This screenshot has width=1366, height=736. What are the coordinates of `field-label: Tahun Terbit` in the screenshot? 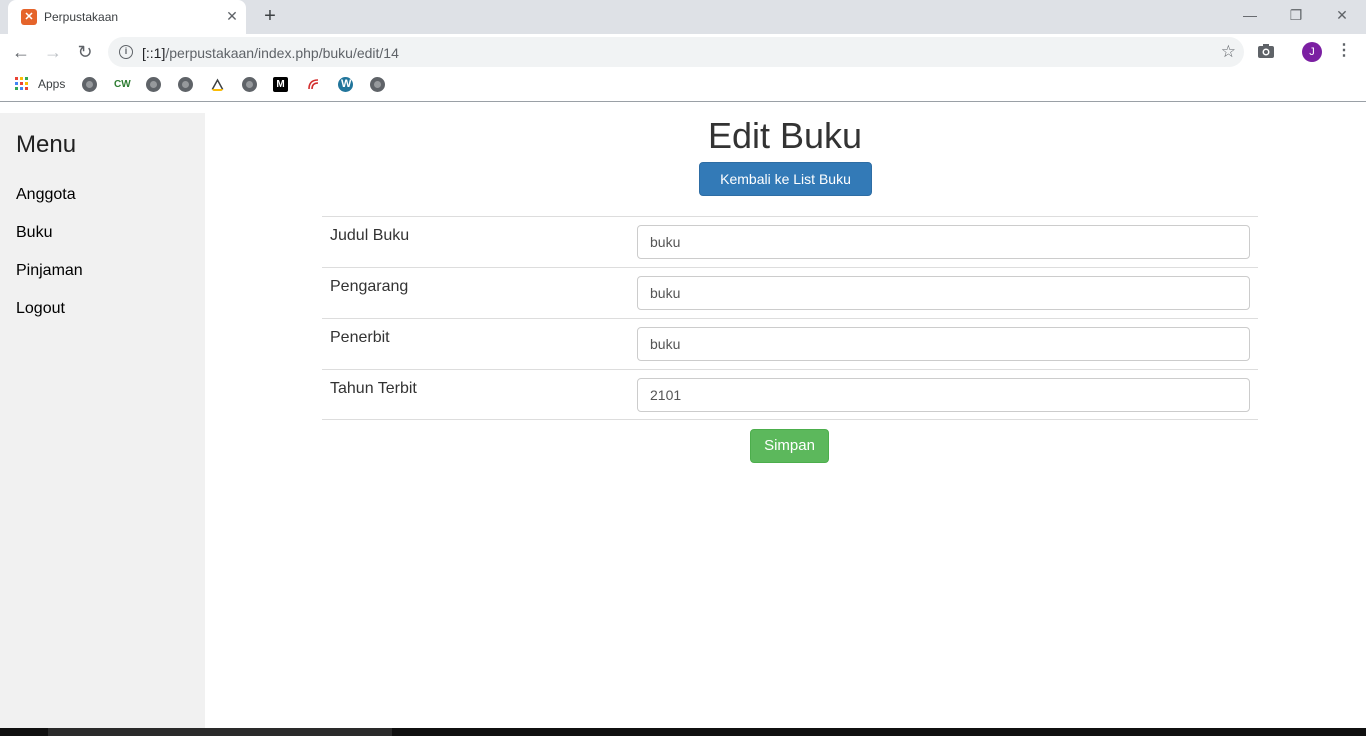 It's located at (373, 388).